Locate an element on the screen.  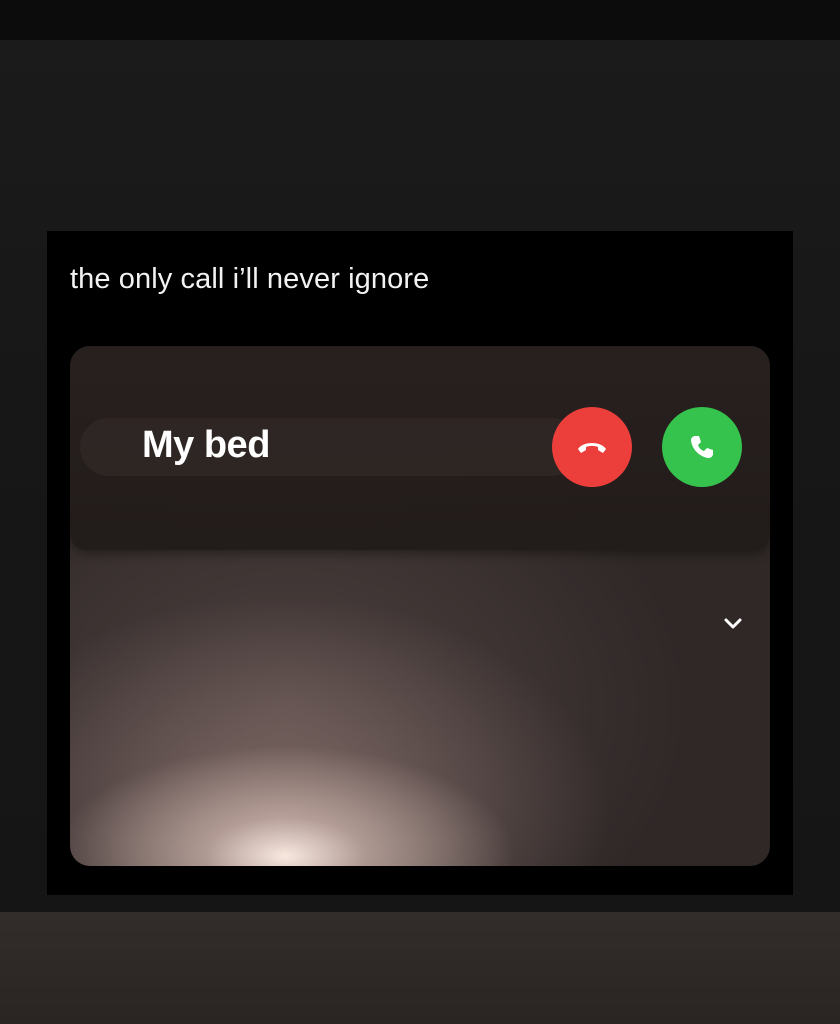
phone-hangup-icon is located at coordinates (592, 448).